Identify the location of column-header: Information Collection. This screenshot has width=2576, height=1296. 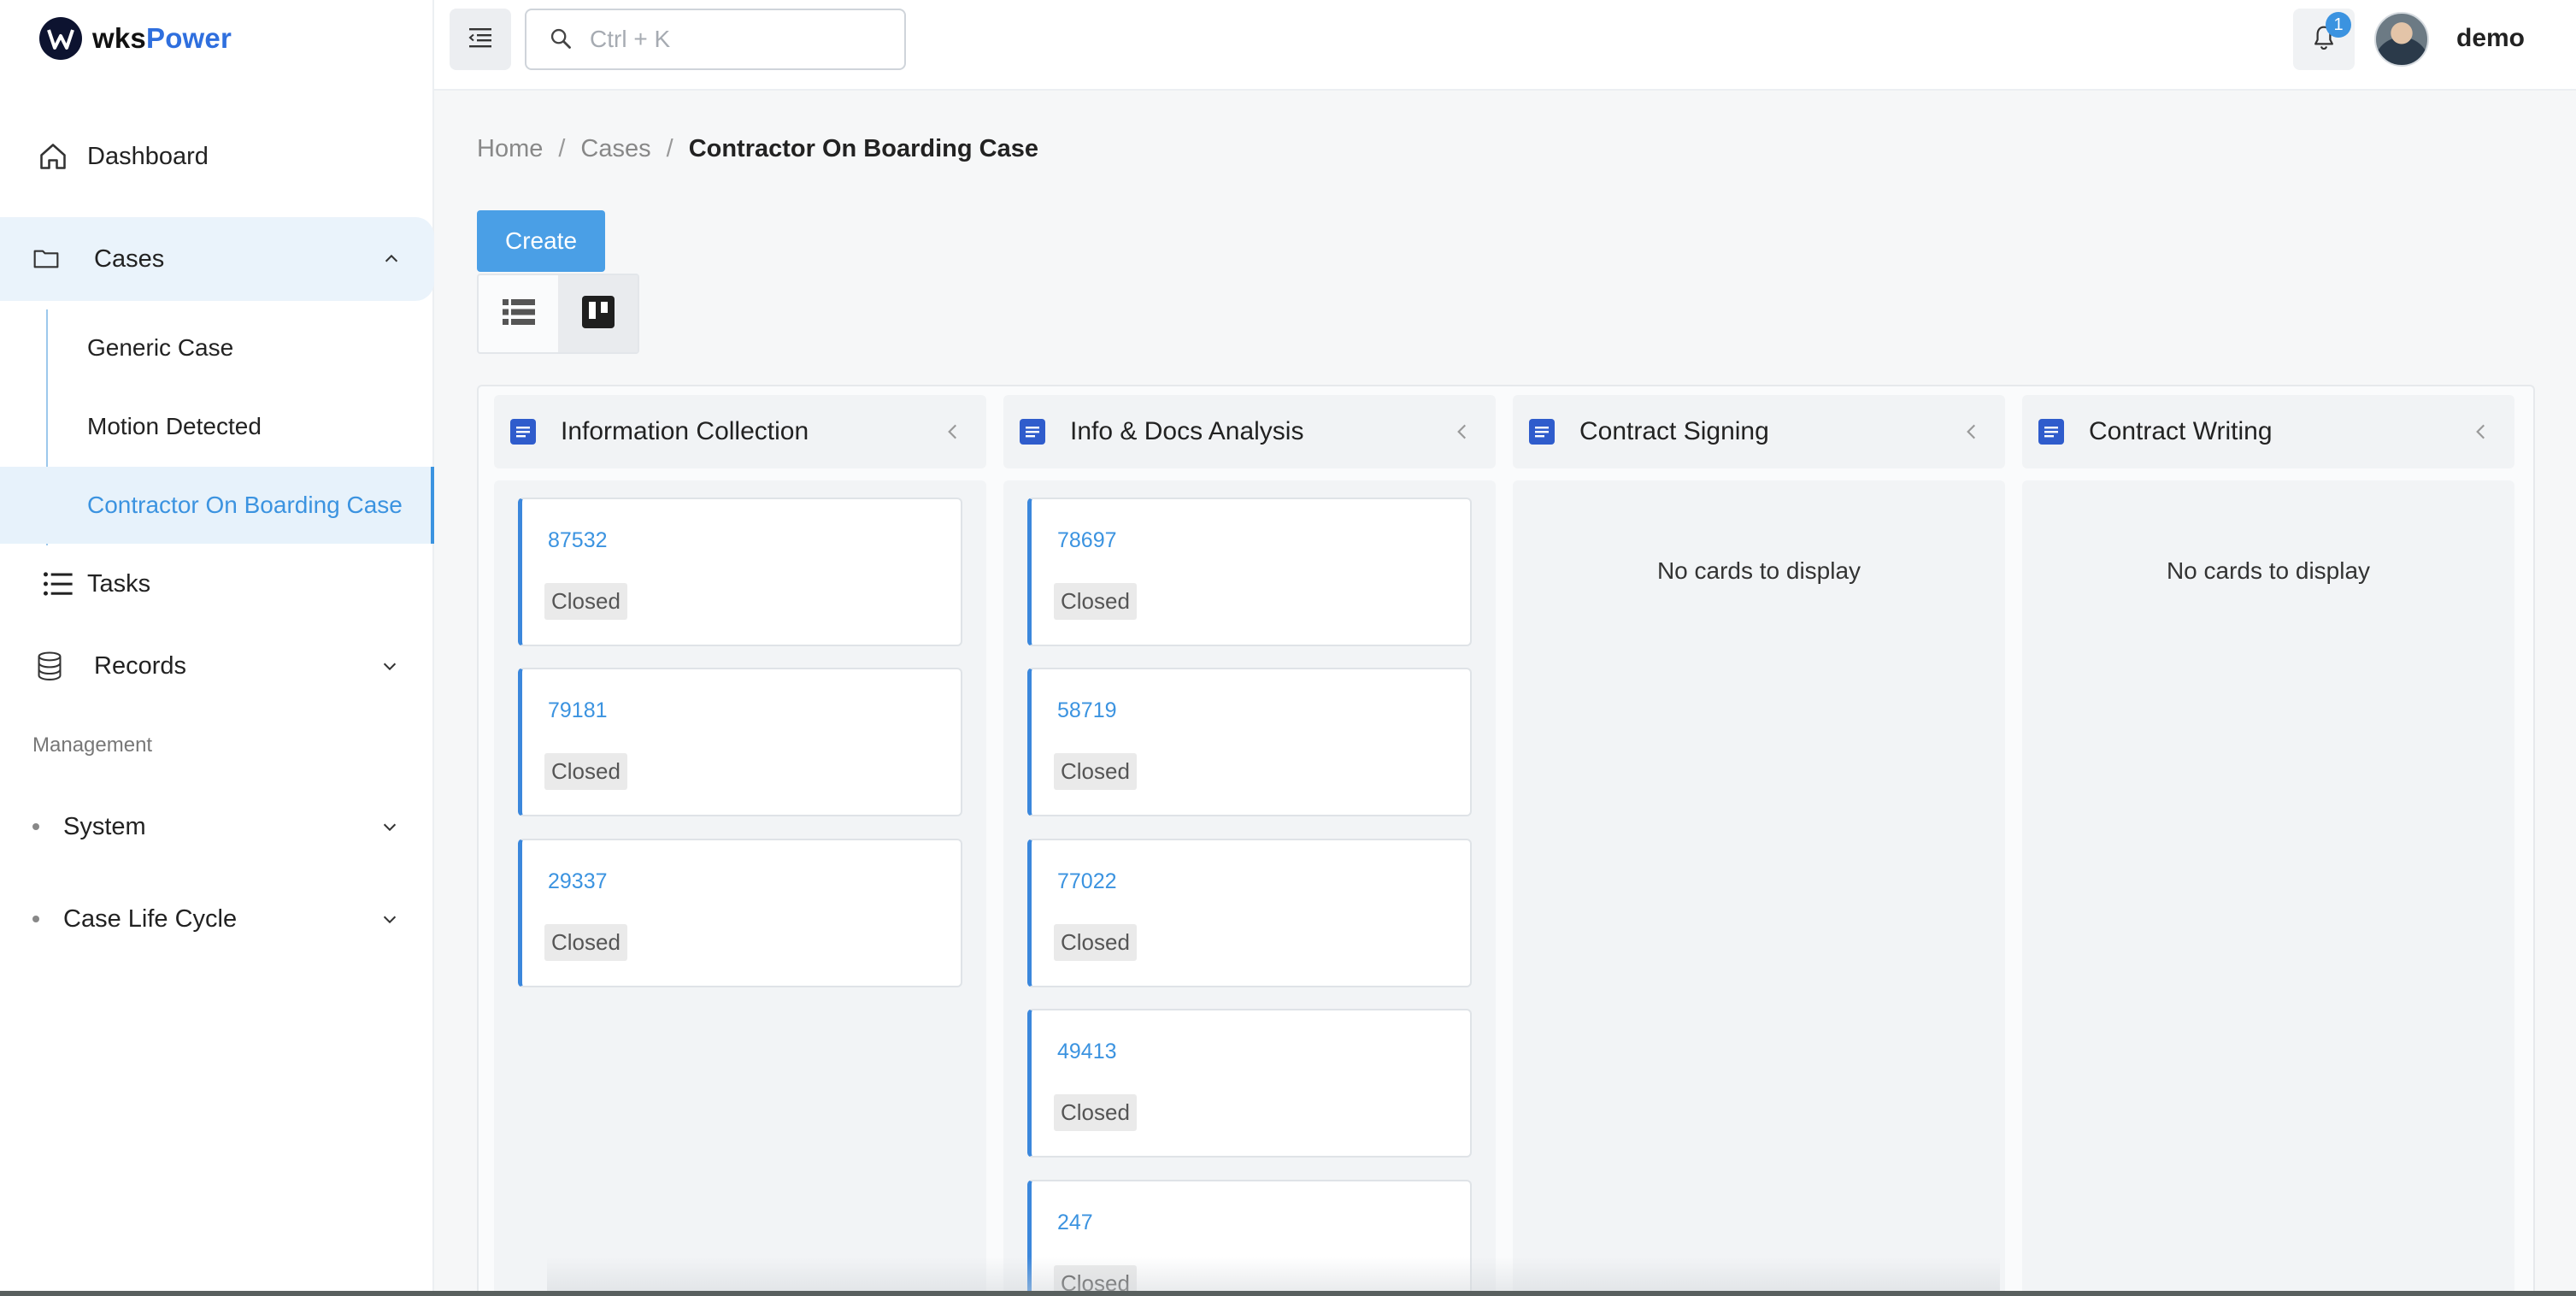
(740, 431).